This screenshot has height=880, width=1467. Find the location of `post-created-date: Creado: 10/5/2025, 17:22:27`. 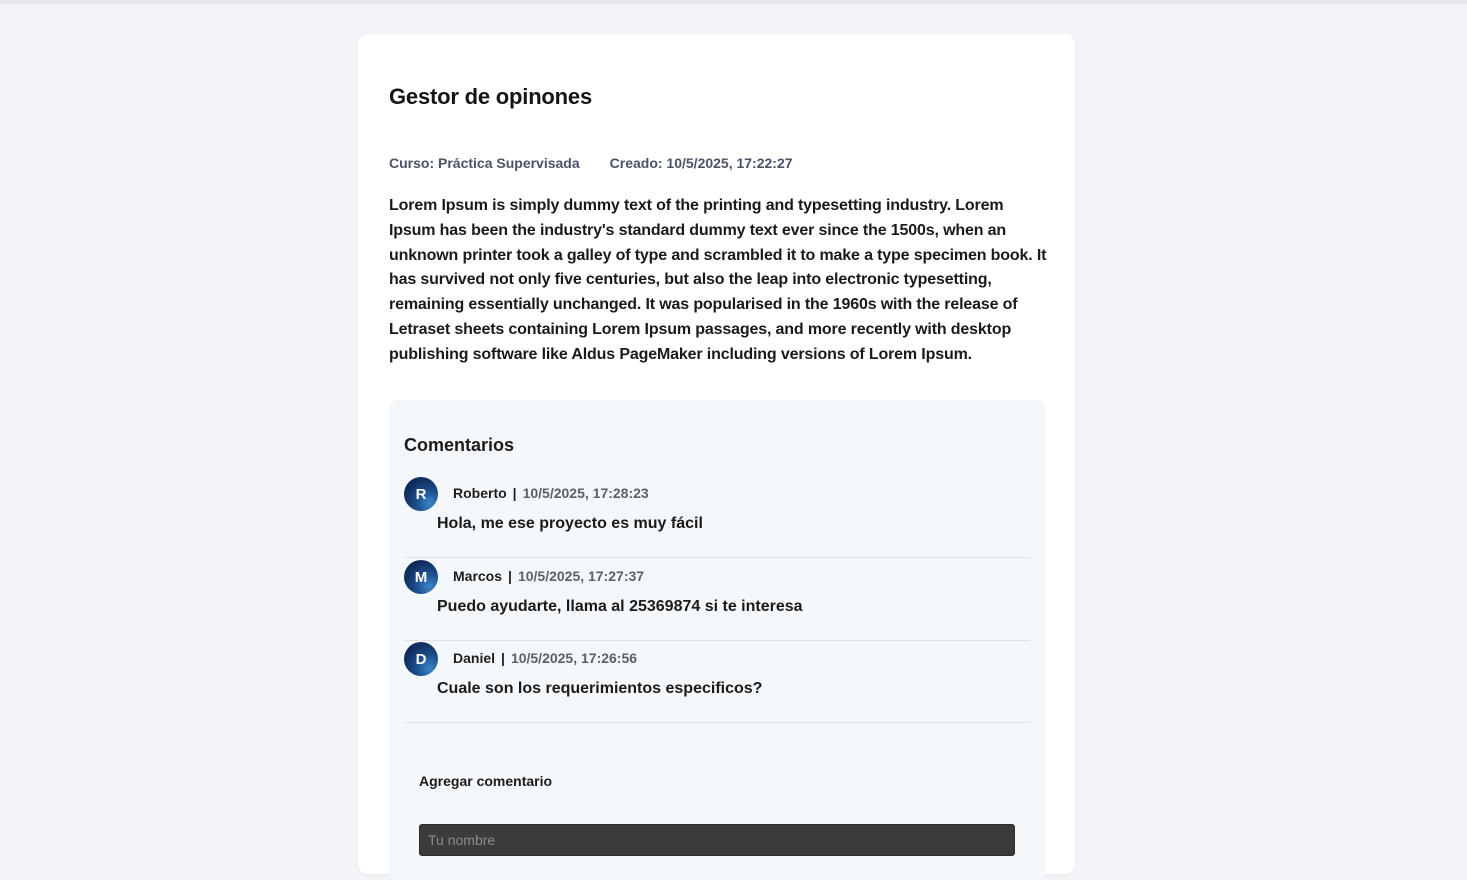

post-created-date: Creado: 10/5/2025, 17:22:27 is located at coordinates (701, 163).